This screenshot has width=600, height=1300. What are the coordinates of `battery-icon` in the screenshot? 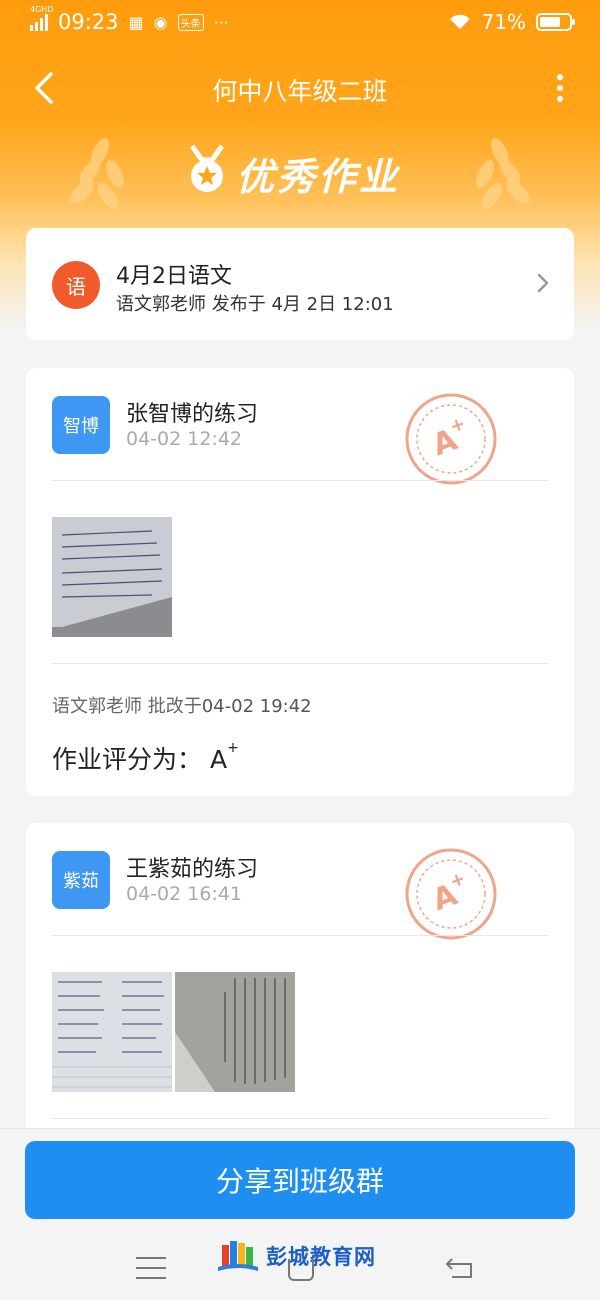 It's located at (555, 22).